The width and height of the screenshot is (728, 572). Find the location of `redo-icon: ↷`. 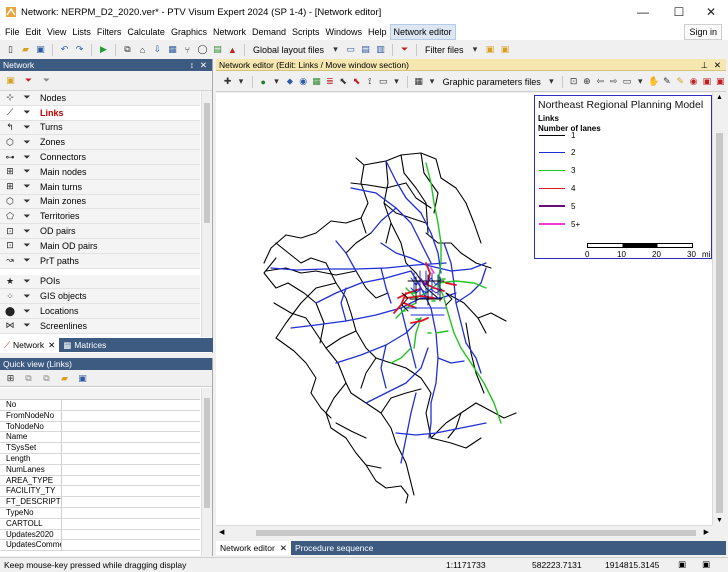

redo-icon: ↷ is located at coordinates (79, 49).